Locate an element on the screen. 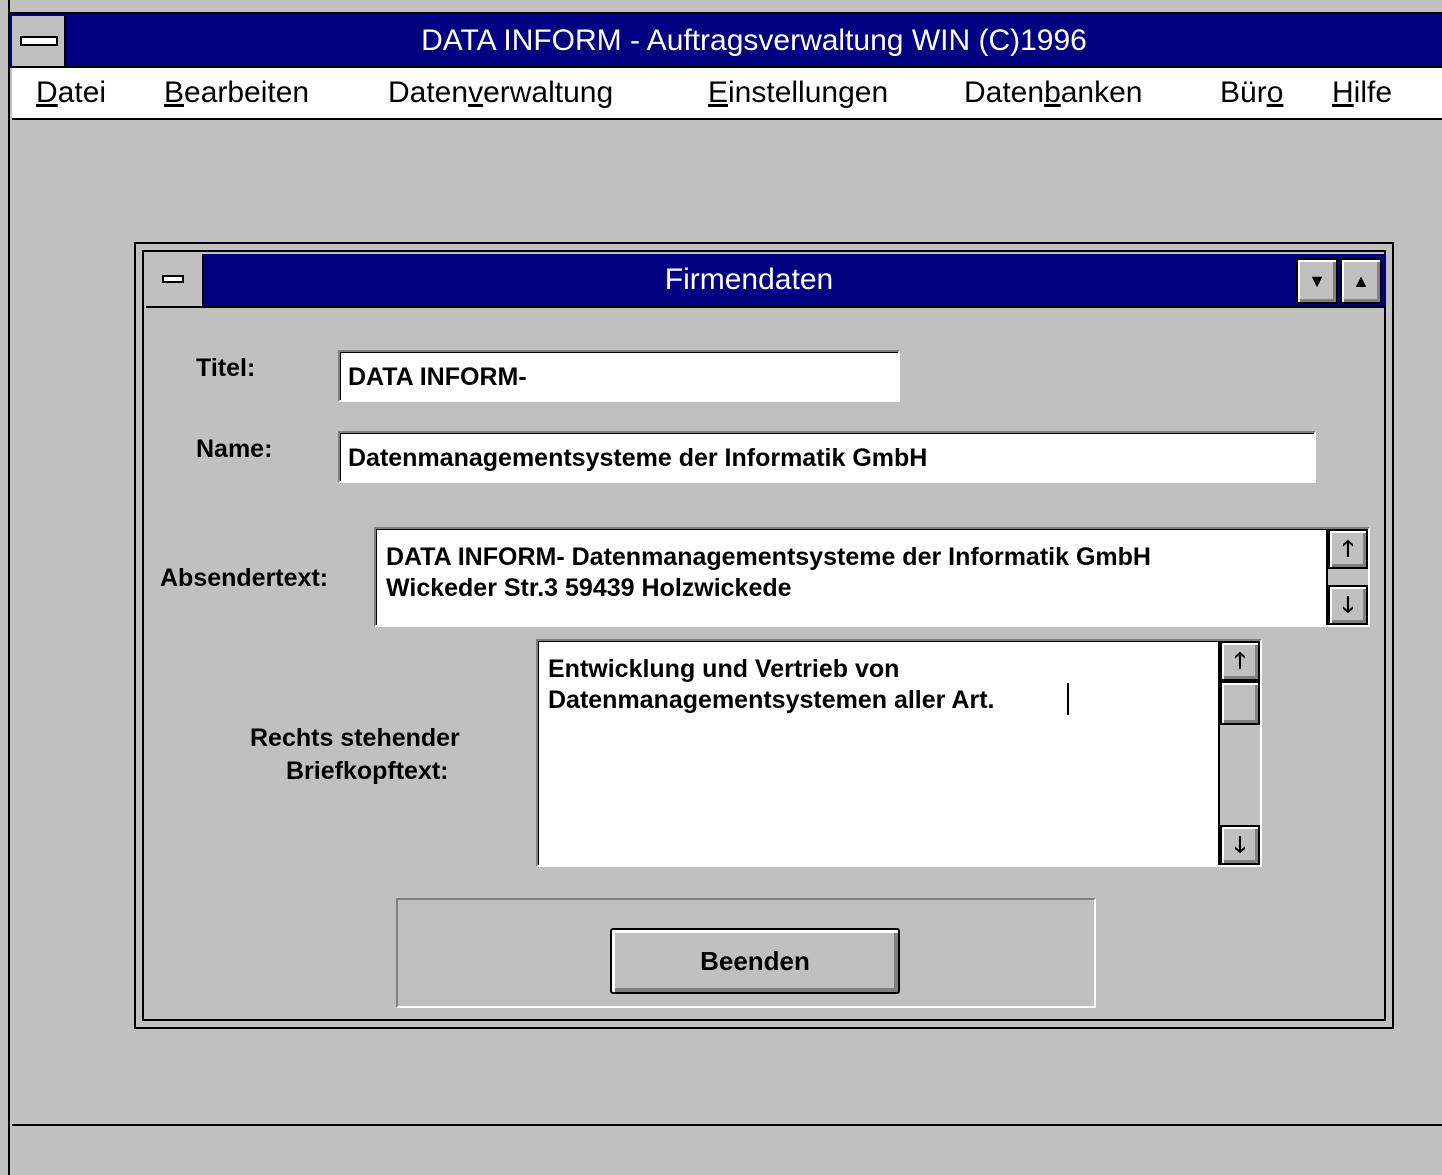 This screenshot has height=1175, width=1442. child-system-menu-button is located at coordinates (175, 281).